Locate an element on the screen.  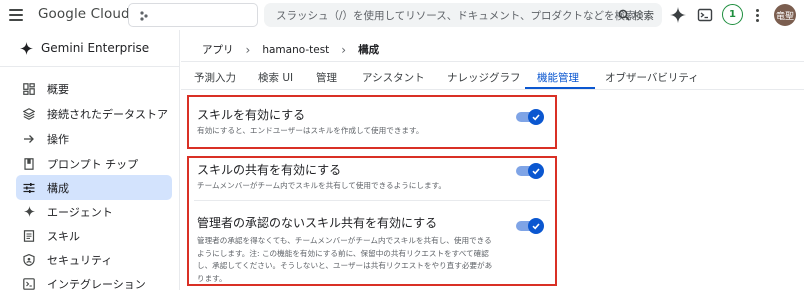
sidebar-item-label: プロンプト チップ is located at coordinates (93, 164).